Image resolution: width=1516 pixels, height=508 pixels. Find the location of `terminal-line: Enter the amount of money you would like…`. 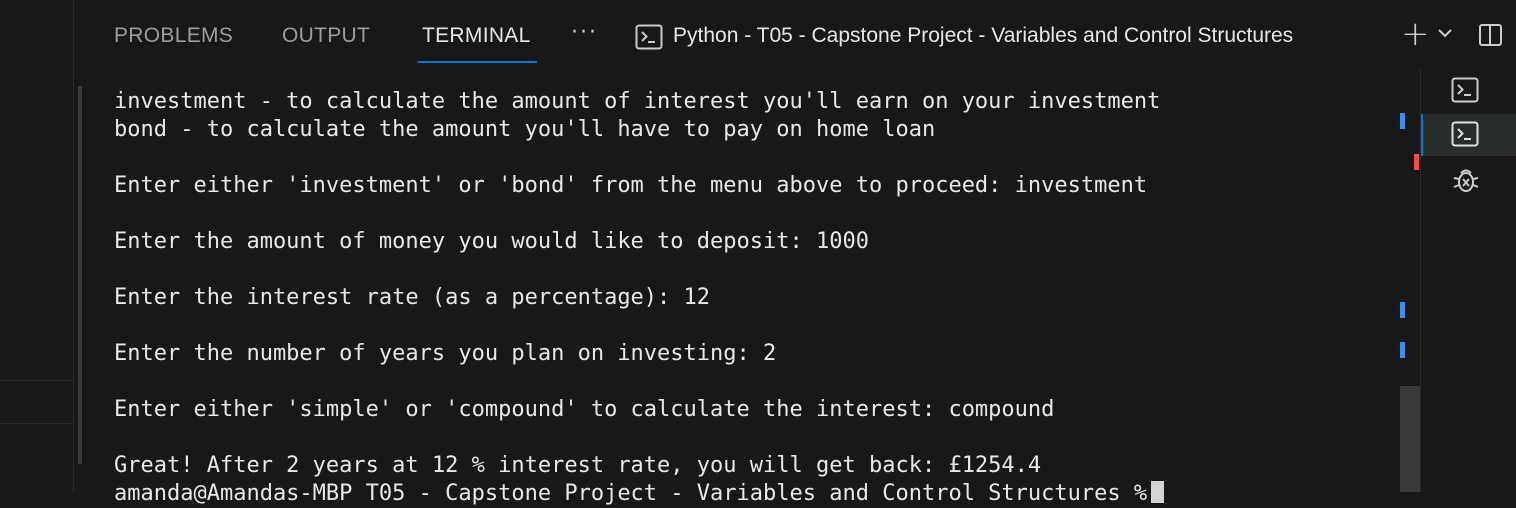

terminal-line: Enter the amount of money you would like… is located at coordinates (491, 241).